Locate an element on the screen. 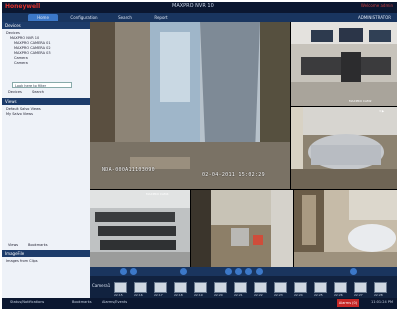 The width and height of the screenshot is (399, 311). time-label: 22:27 is located at coordinates (358, 295).